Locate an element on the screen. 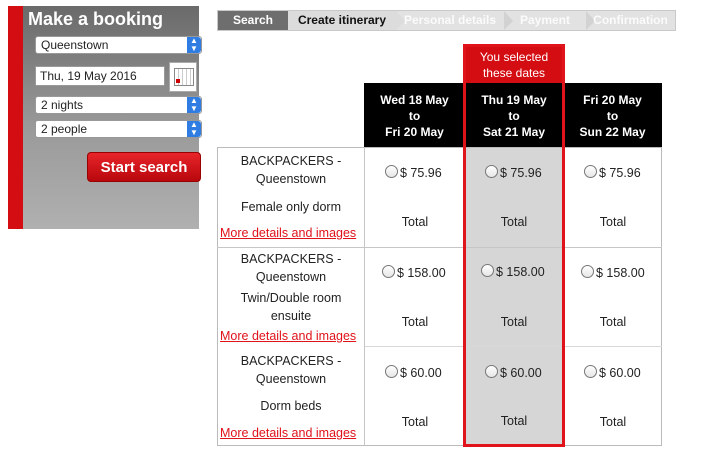  date-column-header: Wed 18 May to Fri 20 May is located at coordinates (414, 115).